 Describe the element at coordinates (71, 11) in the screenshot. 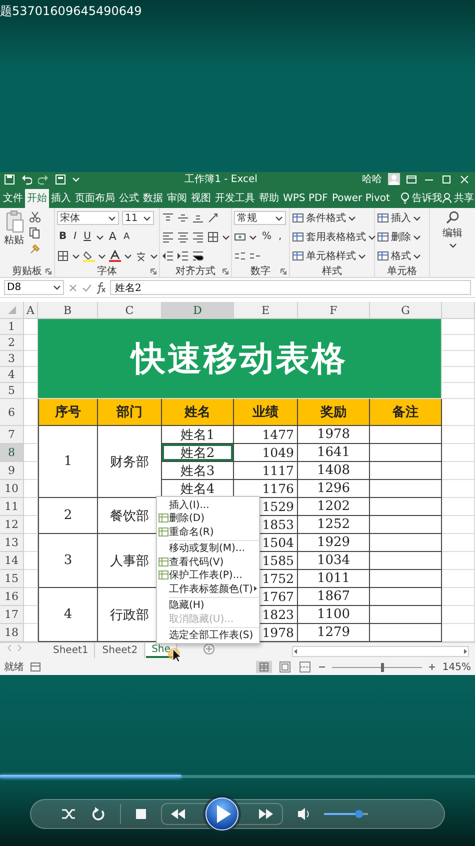

I see `video-title: 题53701609645490649` at that location.